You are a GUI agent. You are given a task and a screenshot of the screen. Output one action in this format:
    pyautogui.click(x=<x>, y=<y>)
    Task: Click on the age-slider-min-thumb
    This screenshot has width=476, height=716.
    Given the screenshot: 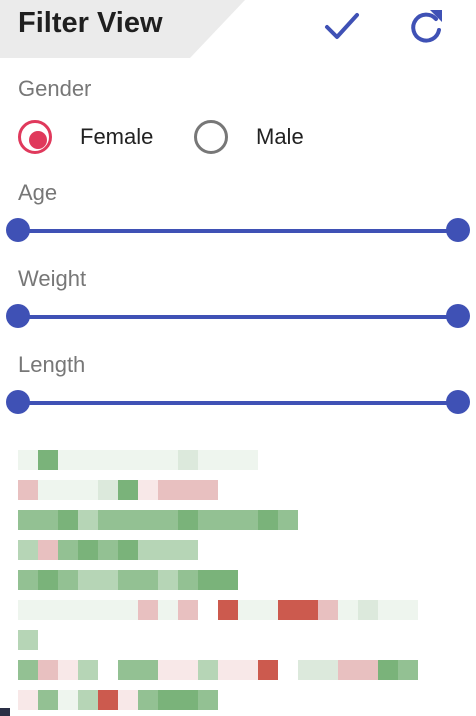 What is the action you would take?
    pyautogui.click(x=18, y=230)
    